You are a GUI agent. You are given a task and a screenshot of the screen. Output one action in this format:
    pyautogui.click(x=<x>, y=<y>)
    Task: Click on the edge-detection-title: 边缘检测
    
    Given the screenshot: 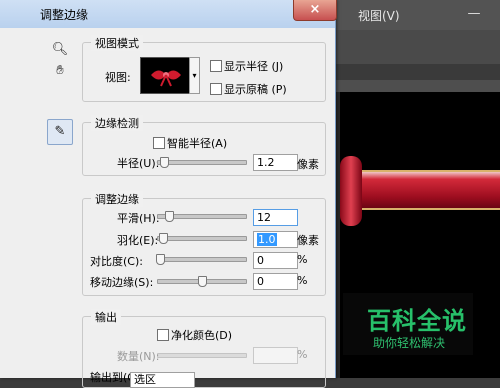 What is the action you would take?
    pyautogui.click(x=117, y=123)
    